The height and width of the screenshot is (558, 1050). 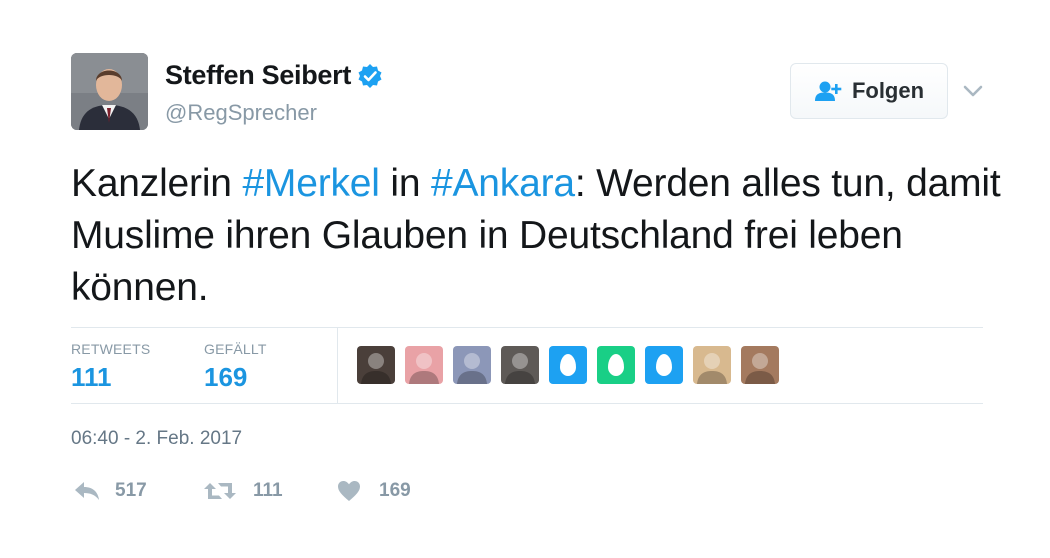 What do you see at coordinates (220, 491) in the screenshot?
I see `retweet-icon` at bounding box center [220, 491].